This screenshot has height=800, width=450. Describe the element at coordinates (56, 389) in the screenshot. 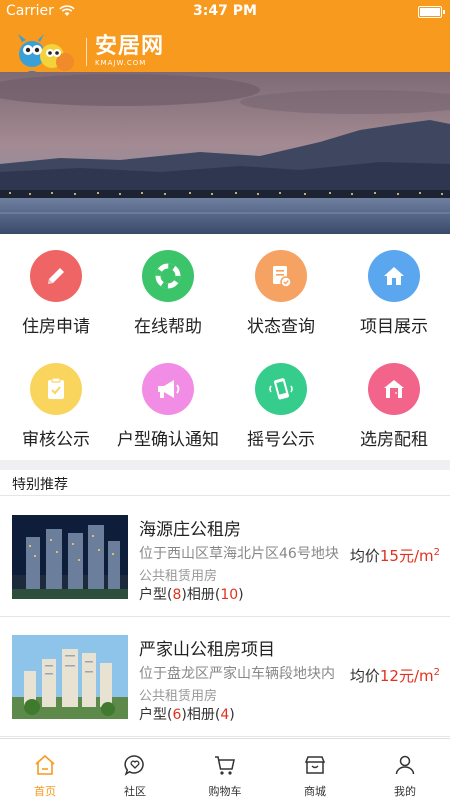

I see `clipboard-check-icon` at that location.